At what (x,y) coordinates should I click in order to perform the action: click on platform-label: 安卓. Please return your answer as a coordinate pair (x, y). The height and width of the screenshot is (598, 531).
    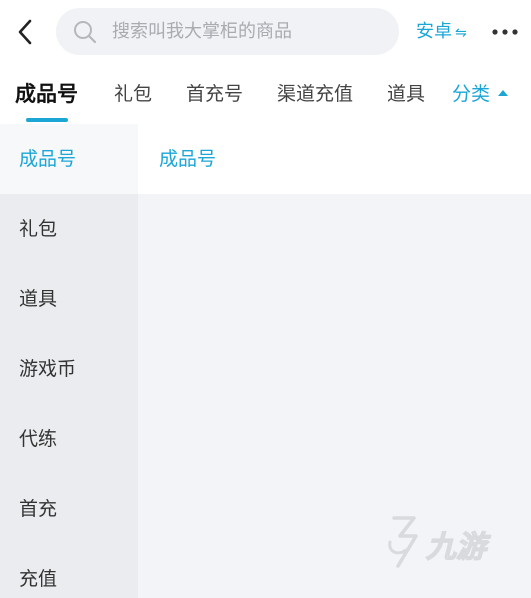
    Looking at the image, I should click on (434, 31).